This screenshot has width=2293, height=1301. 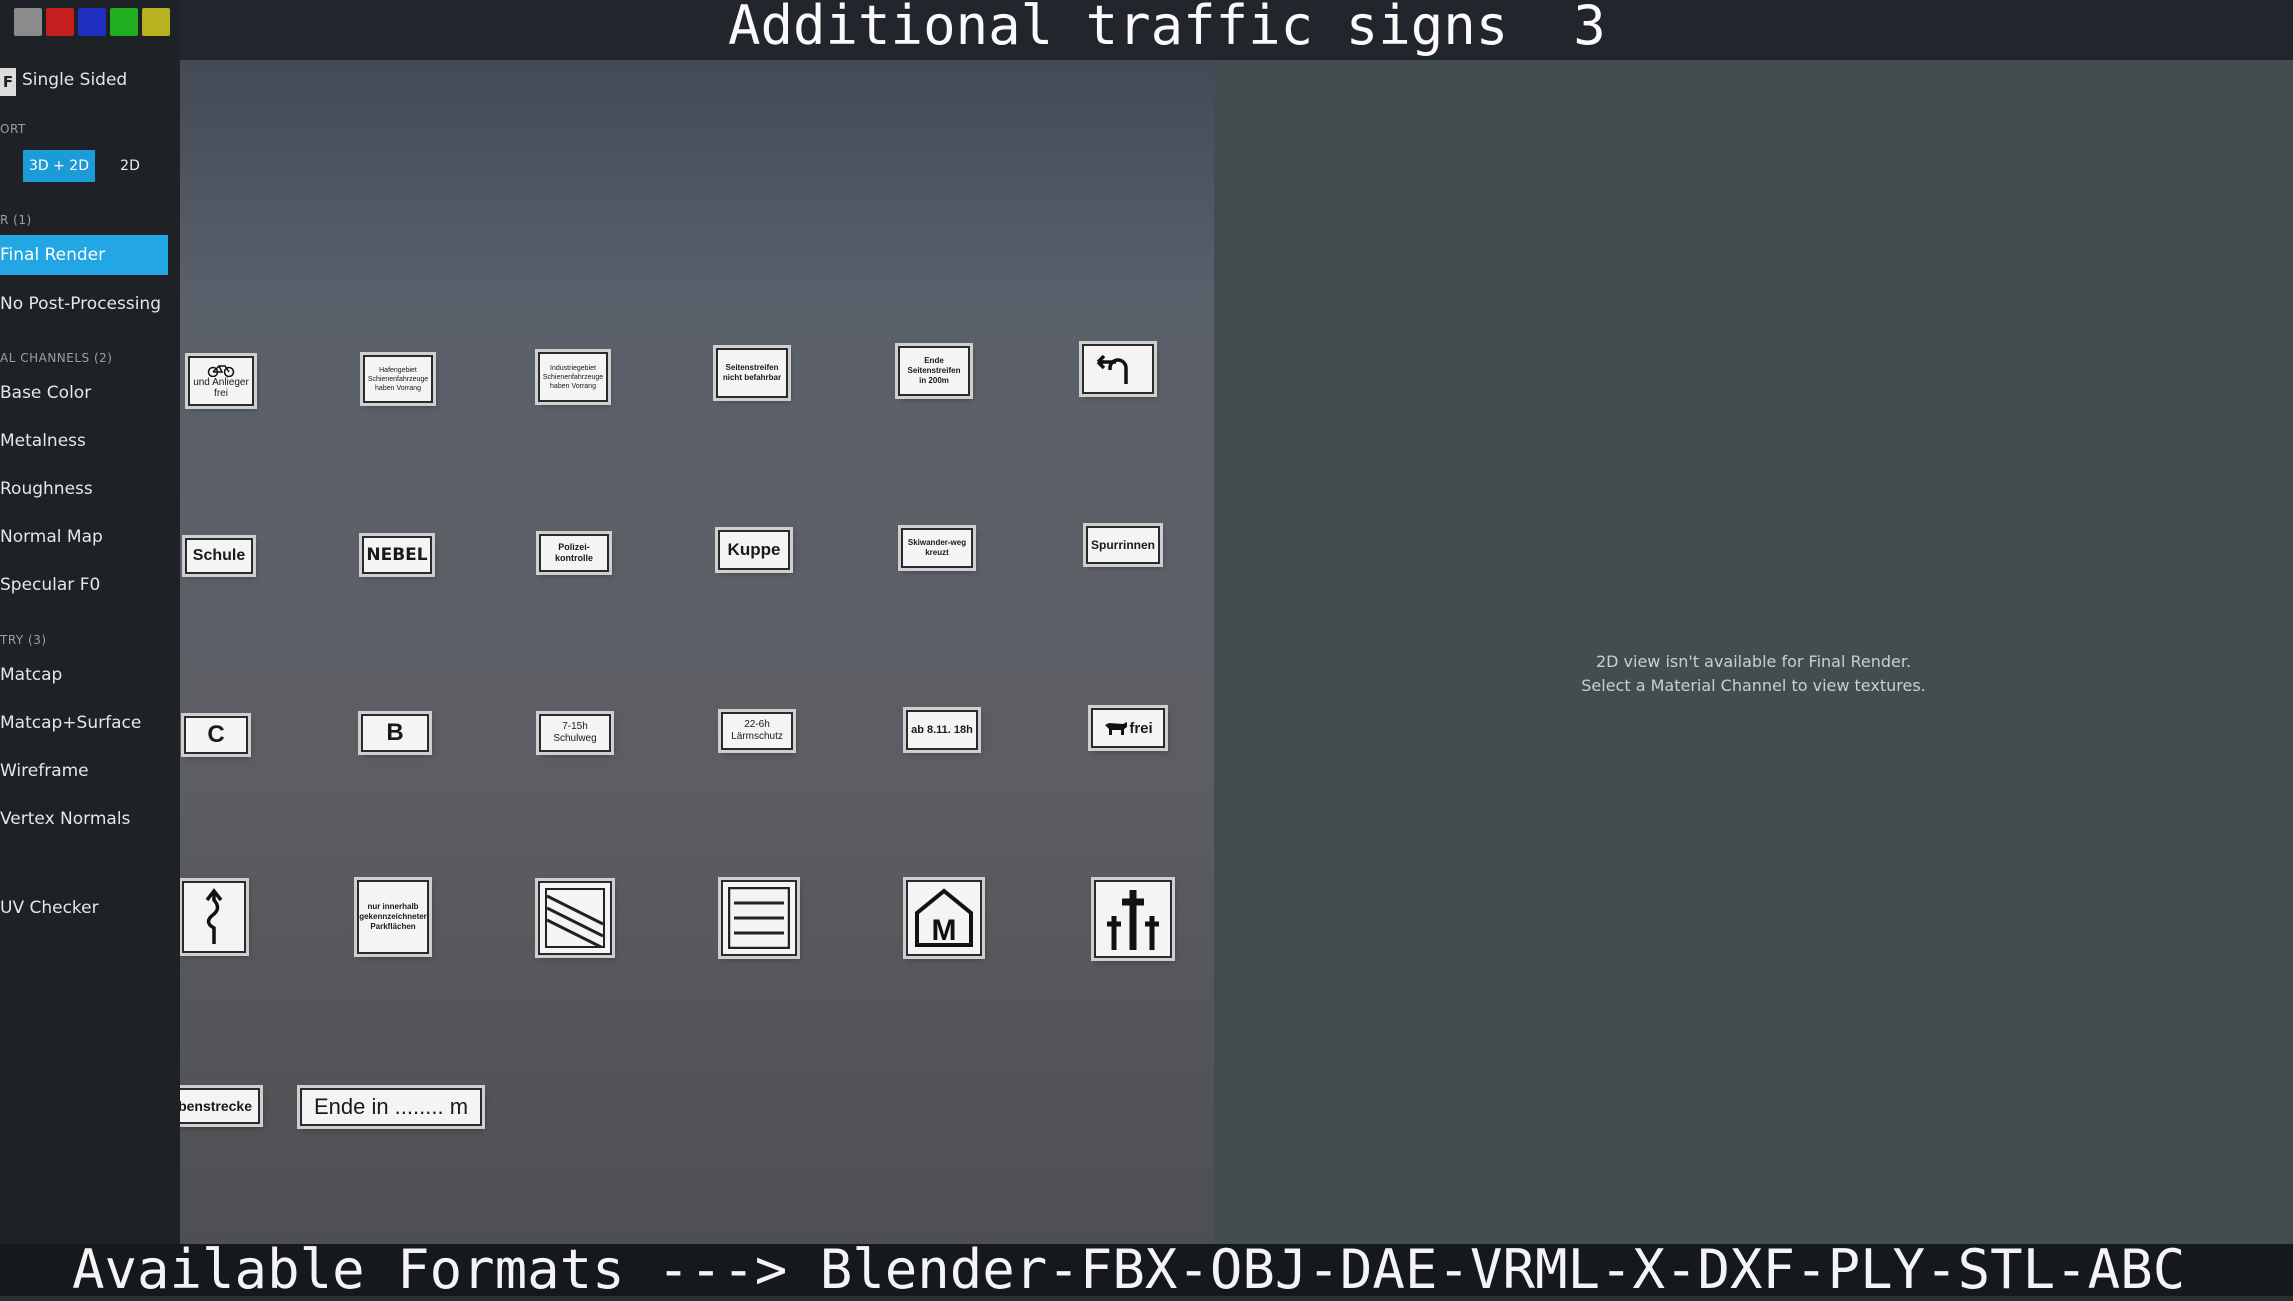 I want to click on sign-polizeikontrolle: Polizei-kontrolle, so click(x=574, y=553).